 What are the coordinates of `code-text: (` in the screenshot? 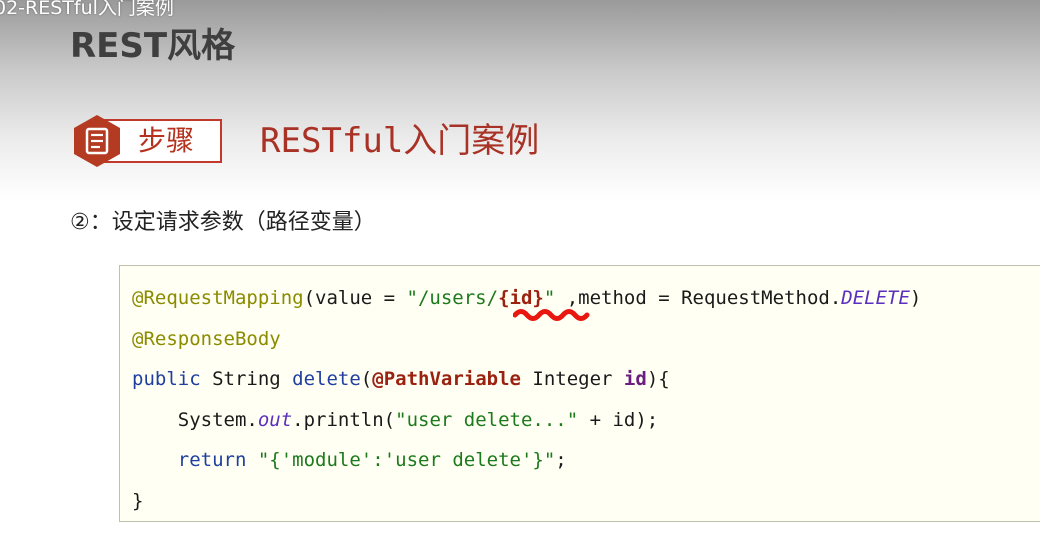 It's located at (366, 379).